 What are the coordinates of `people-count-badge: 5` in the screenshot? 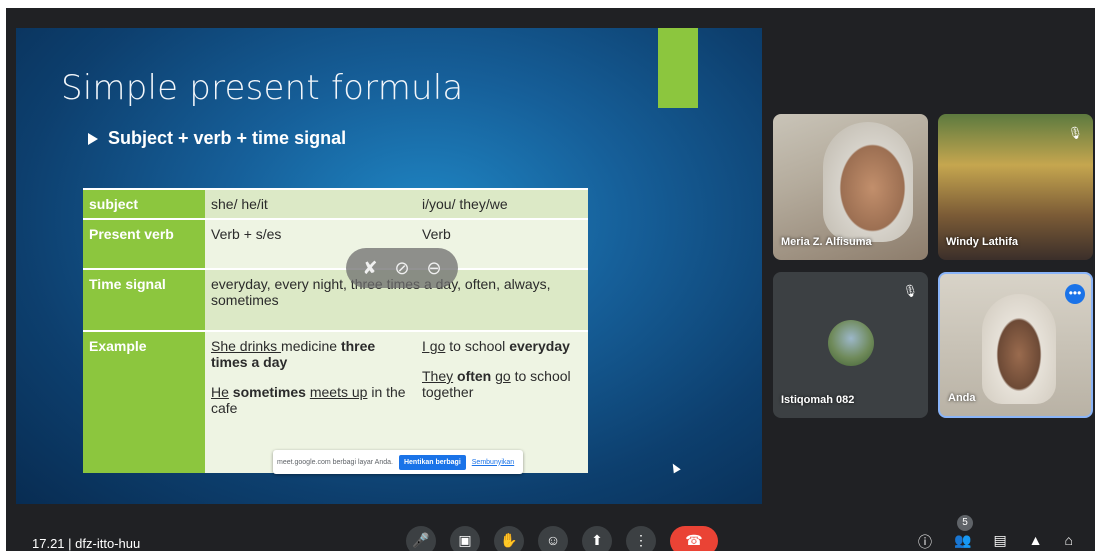 It's located at (965, 523).